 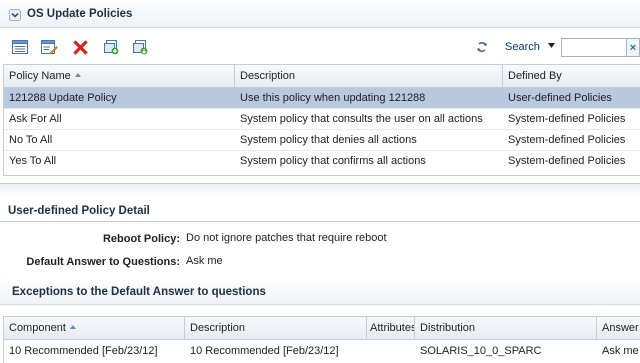 I want to click on component-cell: 10 Recommended [Feb/23/12], so click(x=83, y=351).